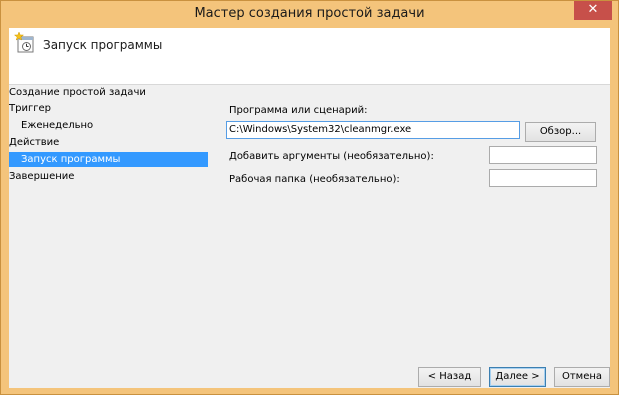  Describe the element at coordinates (298, 110) in the screenshot. I see `program-label: Программа или сценарий:` at that location.